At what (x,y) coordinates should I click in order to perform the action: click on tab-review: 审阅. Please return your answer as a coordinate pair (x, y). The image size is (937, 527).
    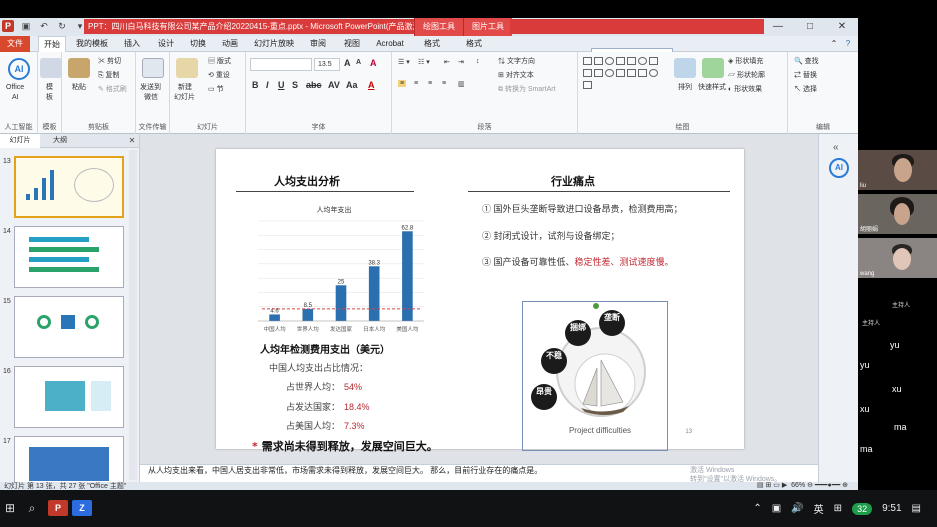
    Looking at the image, I should click on (318, 44).